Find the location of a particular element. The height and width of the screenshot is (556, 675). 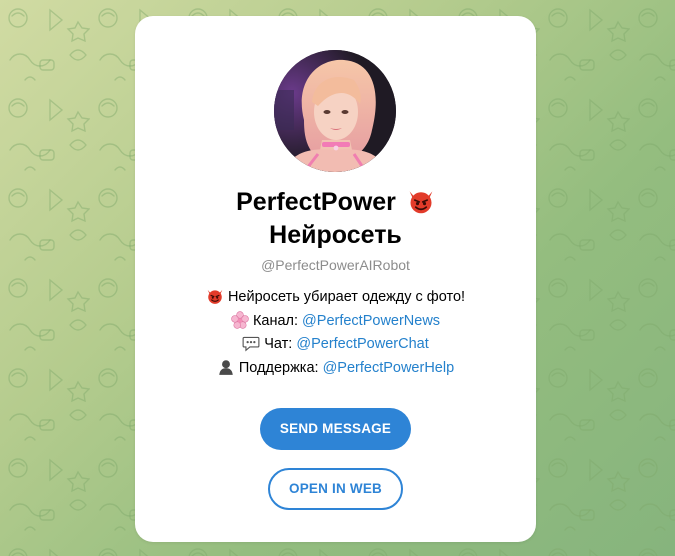

chat-link: @PerfectPowerChat is located at coordinates (362, 344).